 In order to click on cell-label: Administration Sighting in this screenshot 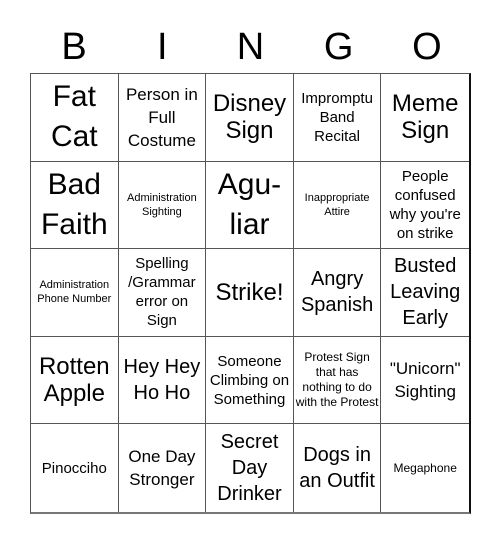, I will do `click(162, 204)`.